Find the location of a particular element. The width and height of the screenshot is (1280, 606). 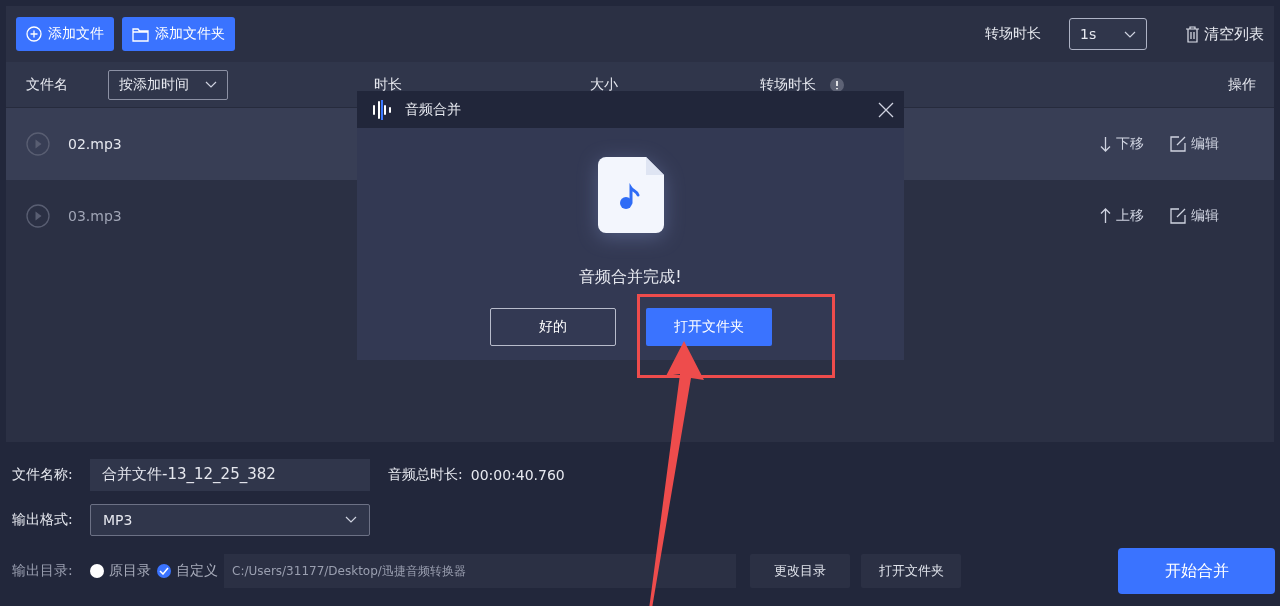

file-name: 02.mp3 is located at coordinates (95, 144).